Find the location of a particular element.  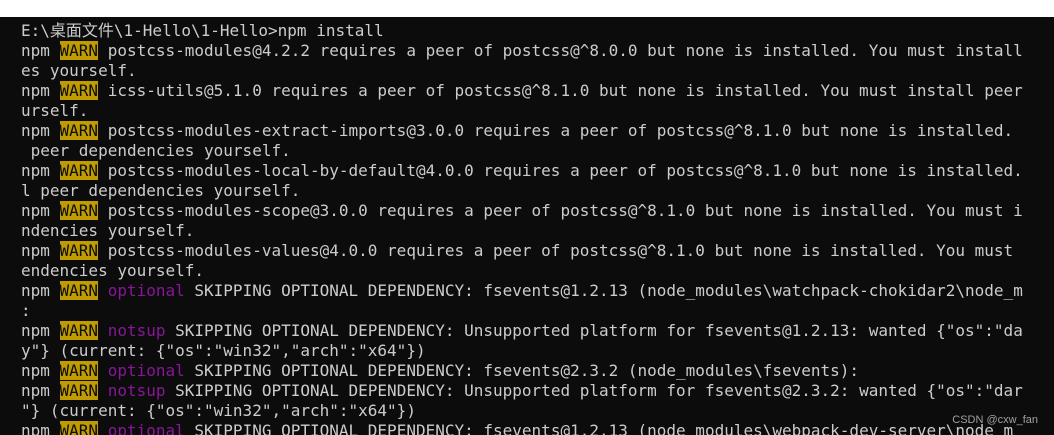

terminal-line: : is located at coordinates (26, 311).